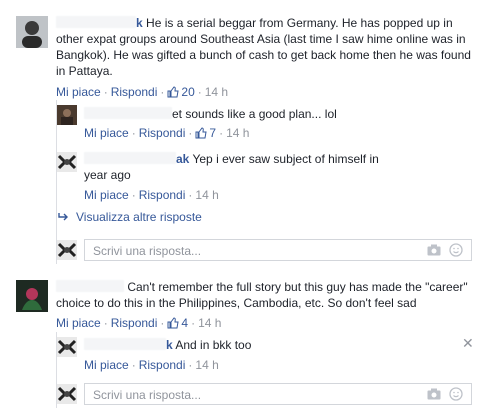 The height and width of the screenshot is (420, 495). I want to click on reply-author-name: ak, so click(136, 159).